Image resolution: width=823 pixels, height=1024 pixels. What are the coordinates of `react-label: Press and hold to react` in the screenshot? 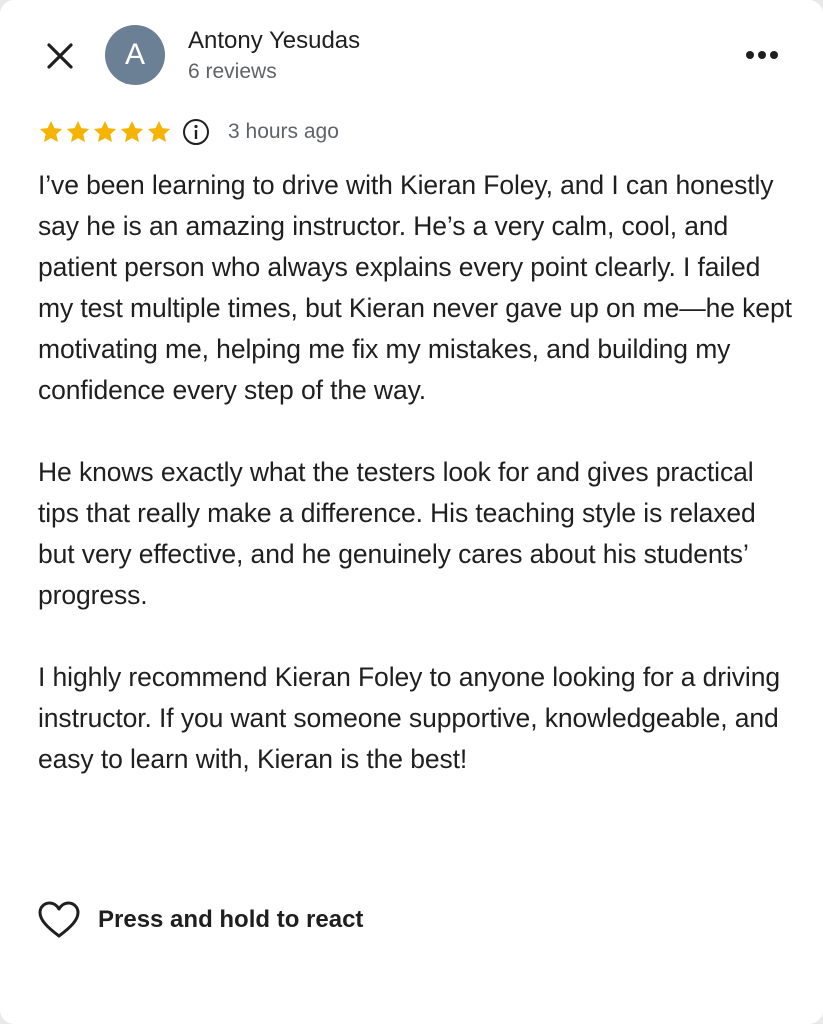 It's located at (231, 919).